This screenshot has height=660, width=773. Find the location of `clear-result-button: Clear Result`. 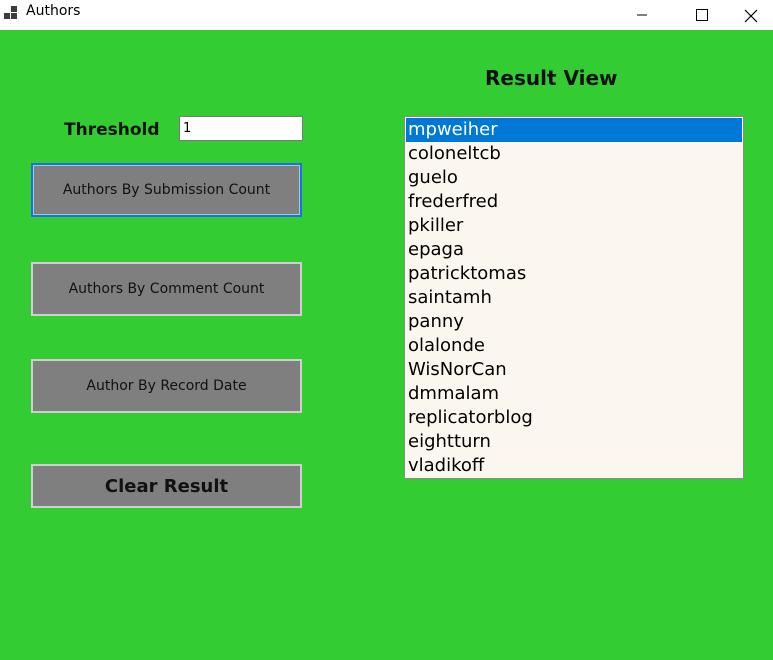

clear-result-button: Clear Result is located at coordinates (166, 486).